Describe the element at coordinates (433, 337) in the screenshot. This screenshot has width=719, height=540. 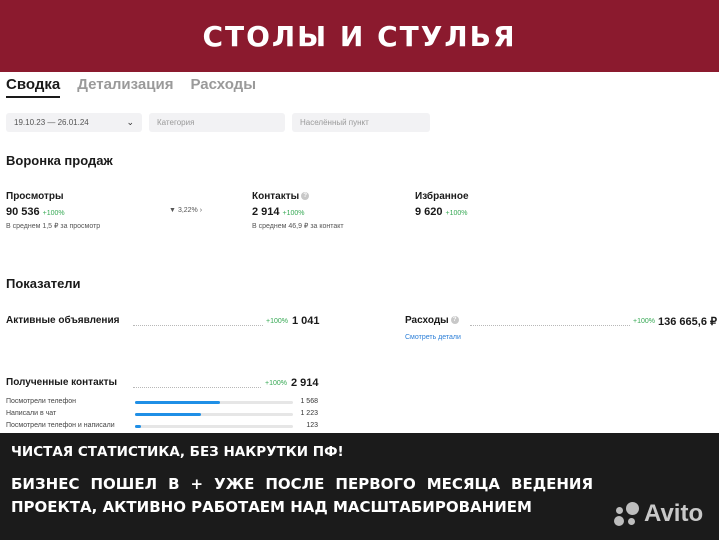
I see `view-details-link: Смотреть детали` at that location.